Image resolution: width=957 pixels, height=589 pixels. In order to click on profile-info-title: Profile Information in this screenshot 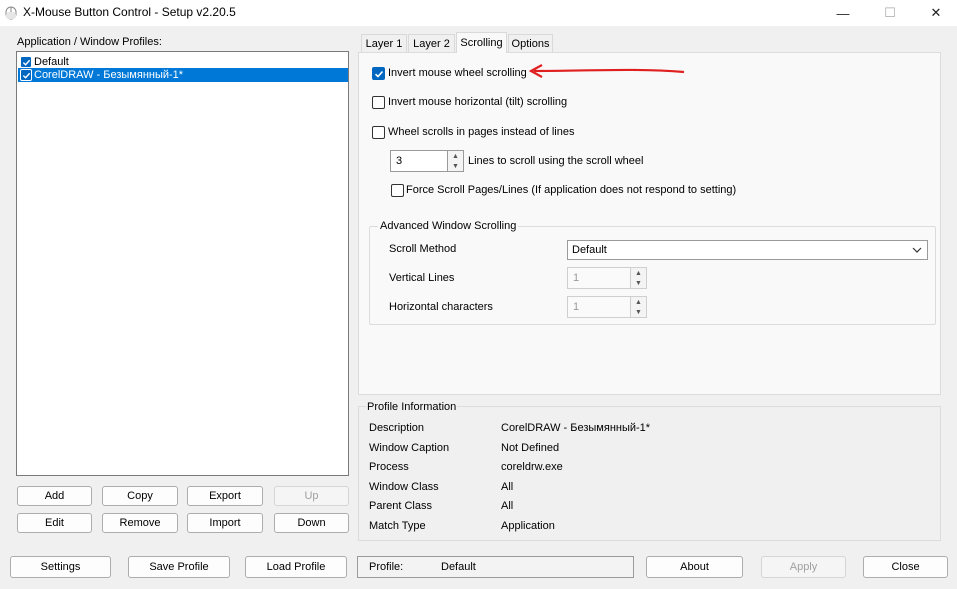, I will do `click(412, 407)`.